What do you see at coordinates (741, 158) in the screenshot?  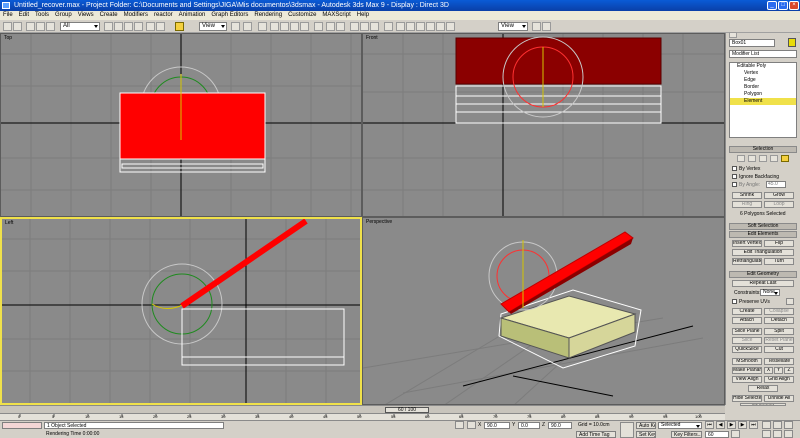 I see `vertex-mode-icon` at bounding box center [741, 158].